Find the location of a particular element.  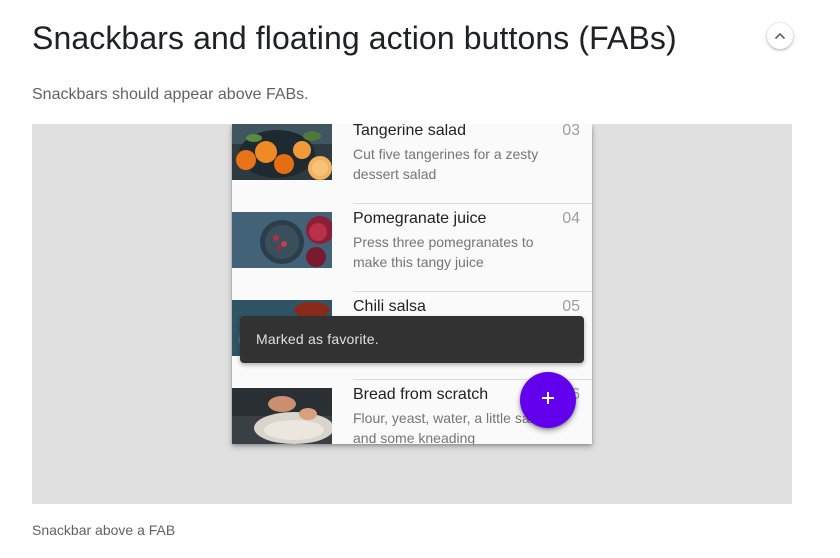

tangerine-image is located at coordinates (282, 152).